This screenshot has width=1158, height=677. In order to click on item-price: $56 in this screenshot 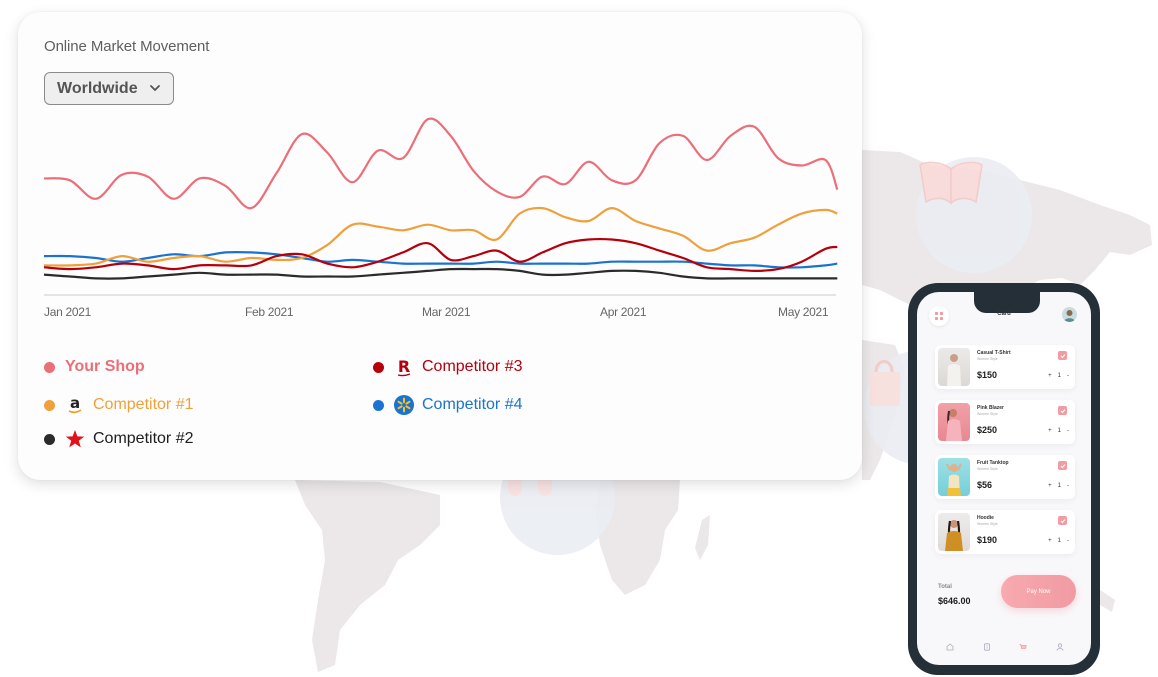, I will do `click(985, 485)`.